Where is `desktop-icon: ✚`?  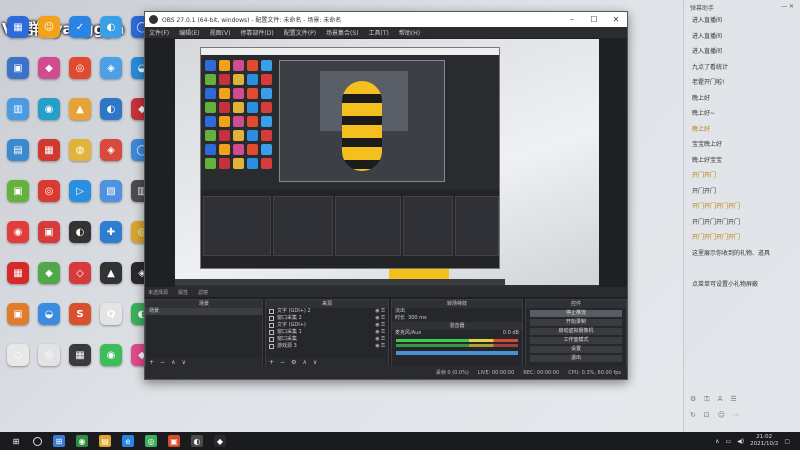 desktop-icon: ✚ is located at coordinates (111, 241).